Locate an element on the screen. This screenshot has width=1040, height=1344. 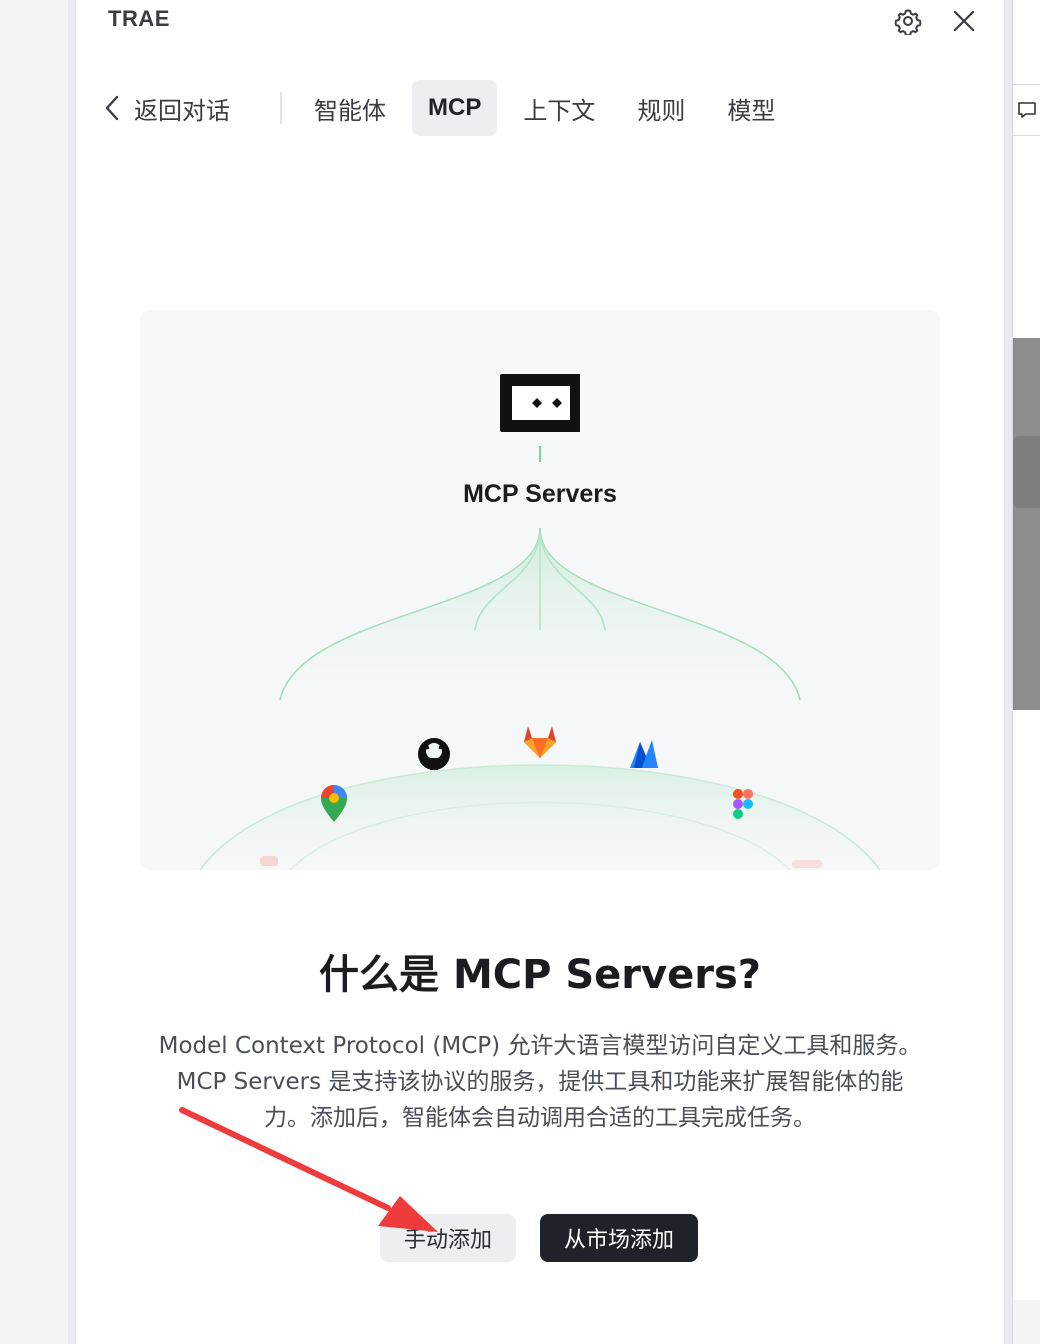
gitlab-icon is located at coordinates (540, 742).